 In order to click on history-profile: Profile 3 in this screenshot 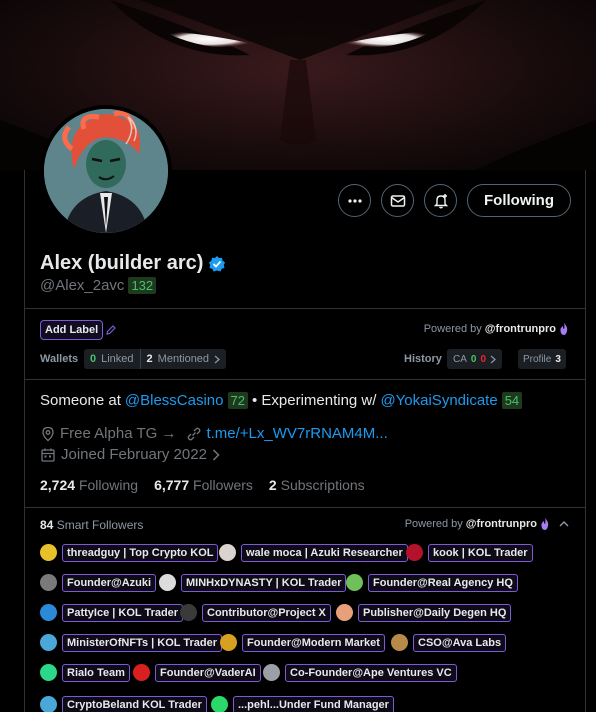, I will do `click(542, 359)`.